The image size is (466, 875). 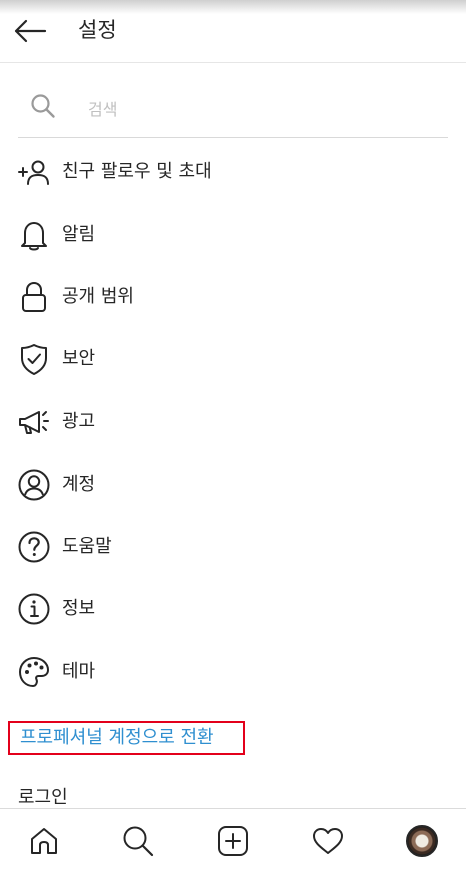 What do you see at coordinates (34, 297) in the screenshot?
I see `lock-icon` at bounding box center [34, 297].